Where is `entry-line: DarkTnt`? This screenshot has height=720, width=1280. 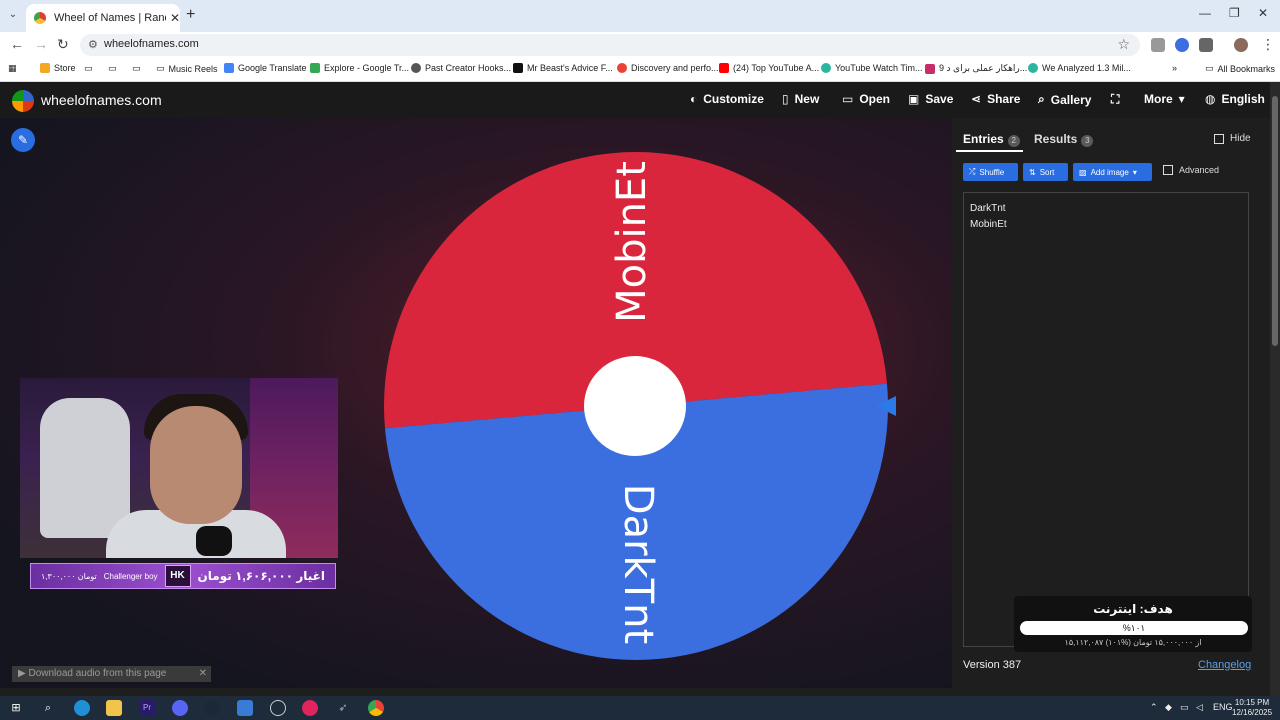
entry-line: DarkTnt is located at coordinates (988, 208).